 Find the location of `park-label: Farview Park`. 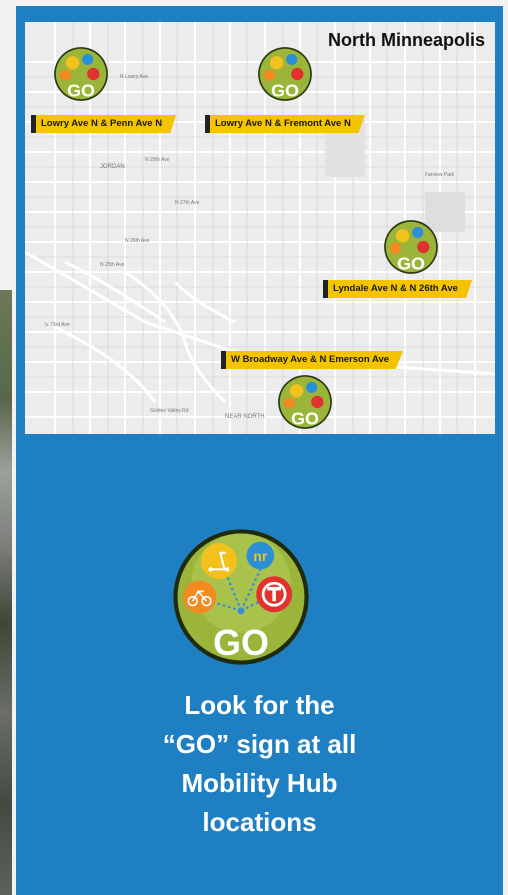

park-label: Farview Park is located at coordinates (440, 175).